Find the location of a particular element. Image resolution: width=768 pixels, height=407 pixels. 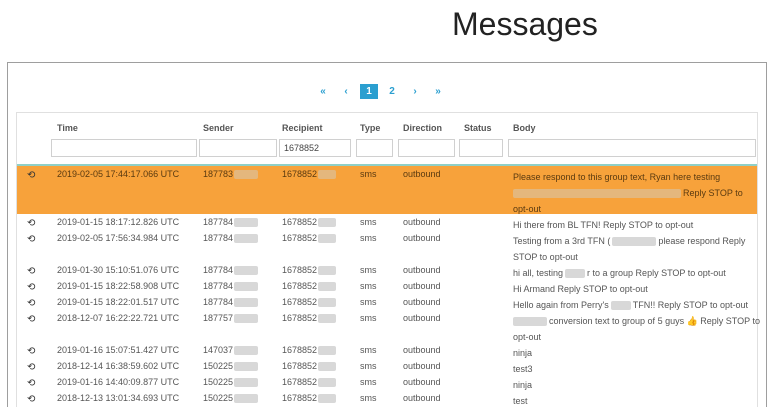

first-page-button: « is located at coordinates (323, 91).